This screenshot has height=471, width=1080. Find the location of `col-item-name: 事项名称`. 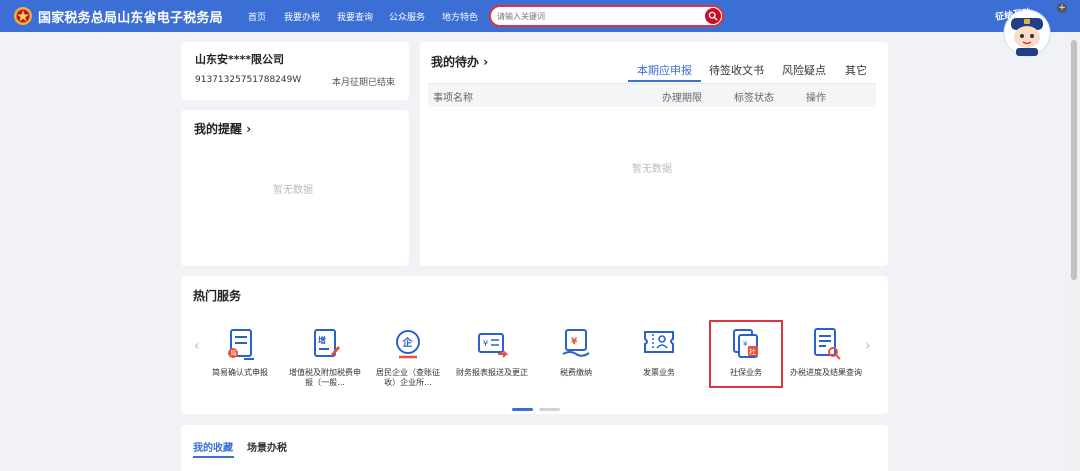

col-item-name: 事项名称 is located at coordinates (453, 98).